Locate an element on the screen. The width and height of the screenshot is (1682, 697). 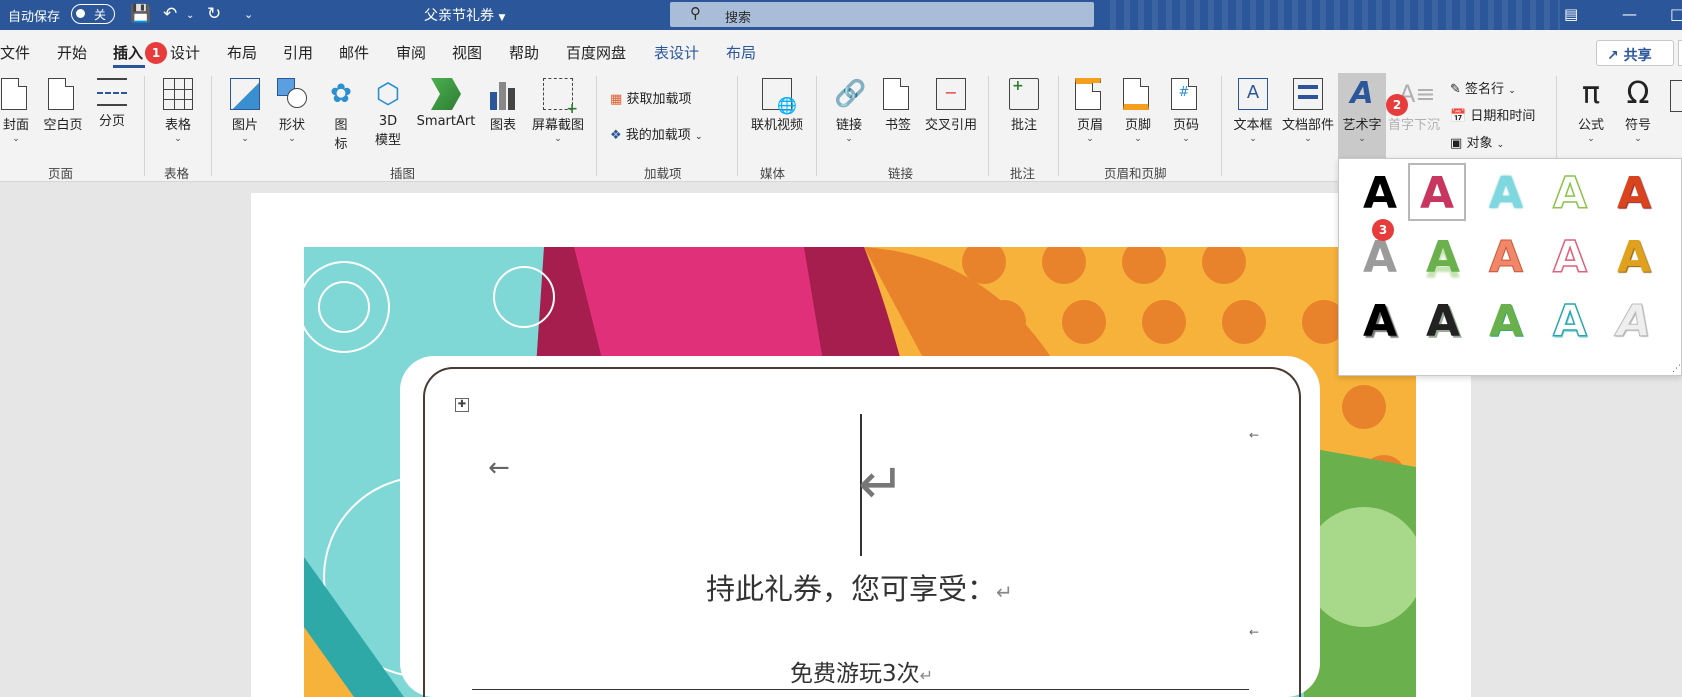
pictures-button: 图片 ⌄ is located at coordinates (245, 111).